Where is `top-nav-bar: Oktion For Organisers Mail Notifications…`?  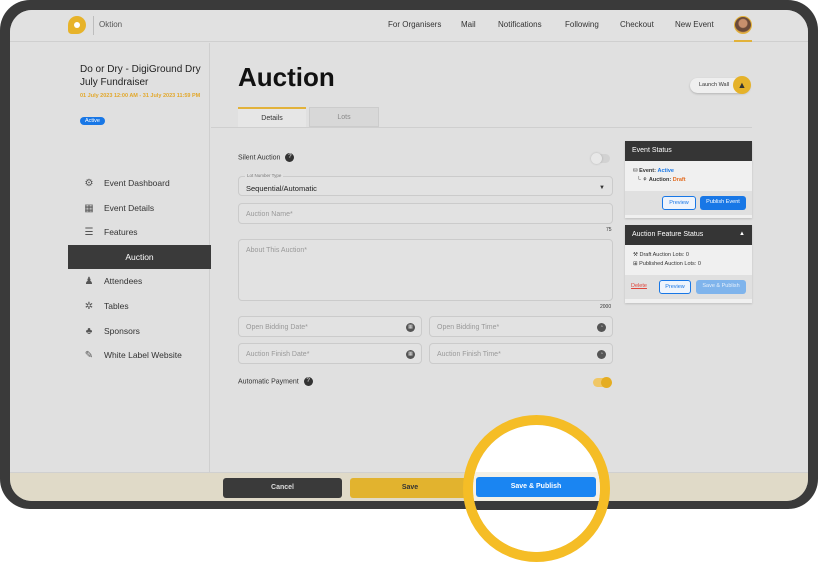
top-nav-bar: Oktion For Organisers Mail Notifications… is located at coordinates (409, 26).